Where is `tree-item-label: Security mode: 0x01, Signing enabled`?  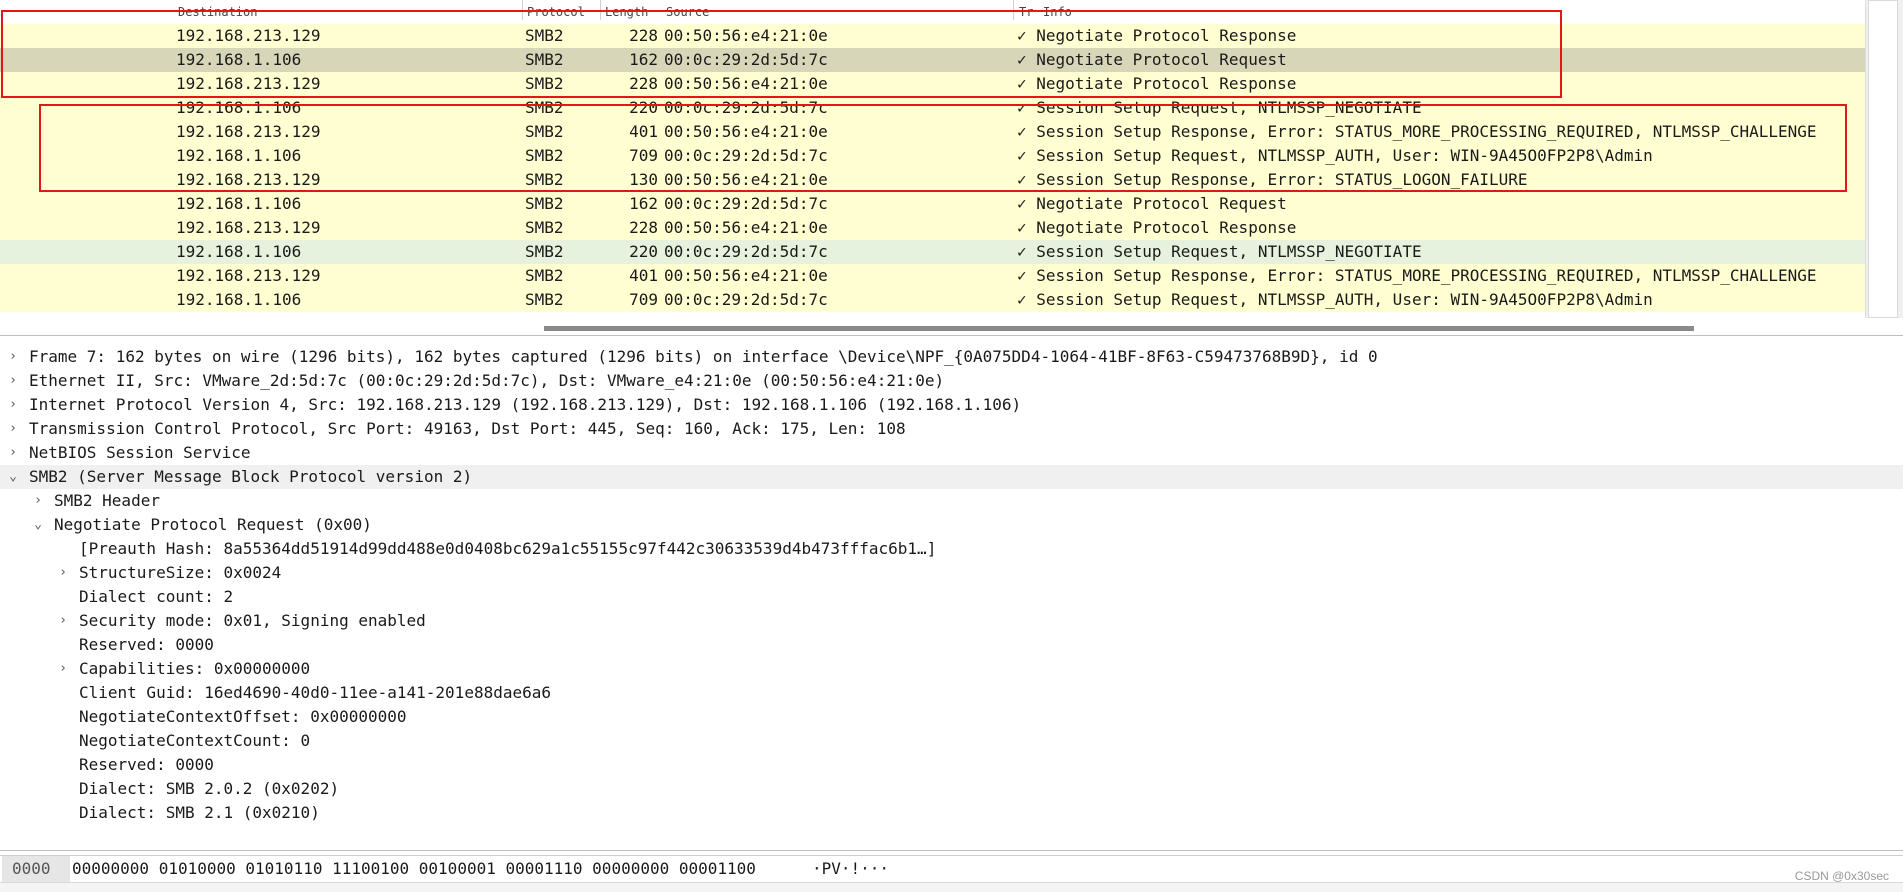 tree-item-label: Security mode: 0x01, Signing enabled is located at coordinates (252, 620).